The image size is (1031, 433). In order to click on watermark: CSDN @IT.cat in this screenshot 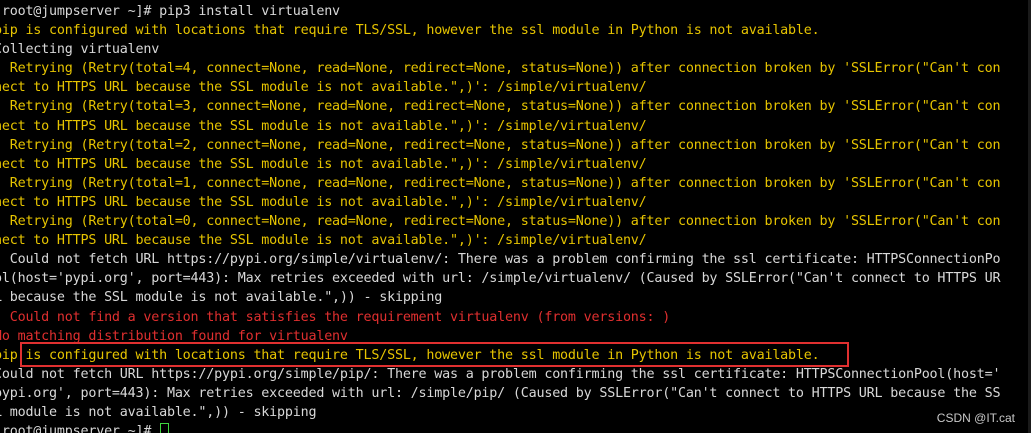, I will do `click(975, 418)`.